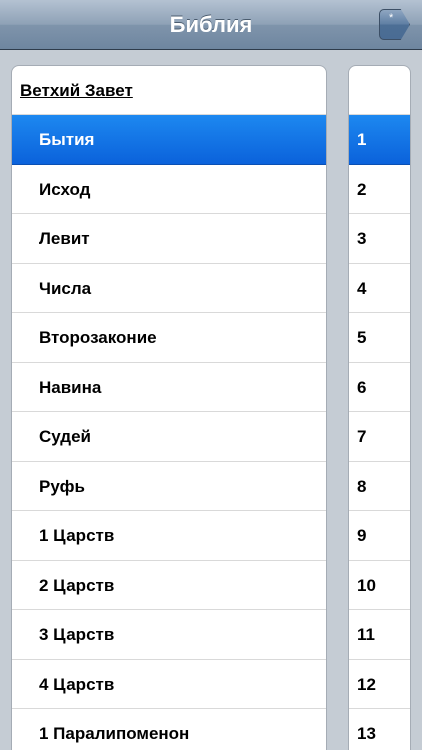 The image size is (422, 750). I want to click on chapter-item: 11, so click(379, 635).